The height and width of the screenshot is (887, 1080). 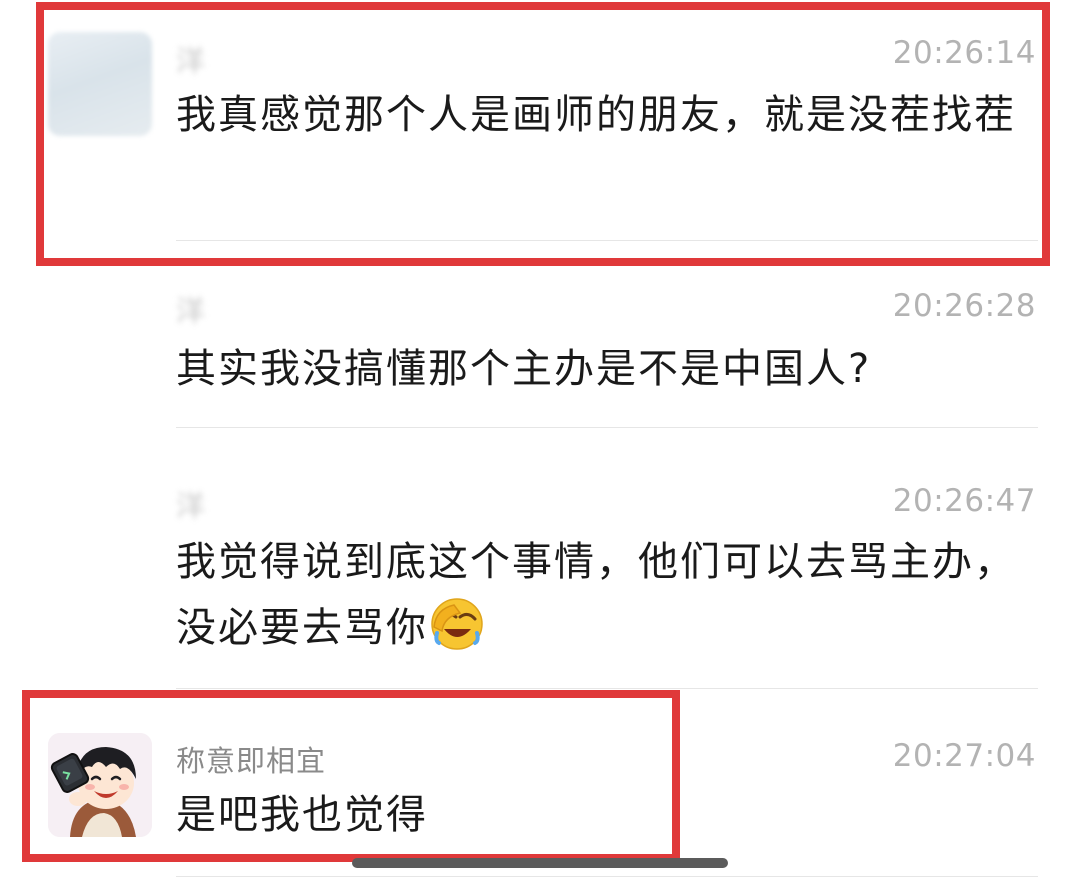 What do you see at coordinates (964, 306) in the screenshot?
I see `message-time: 20:26:28` at bounding box center [964, 306].